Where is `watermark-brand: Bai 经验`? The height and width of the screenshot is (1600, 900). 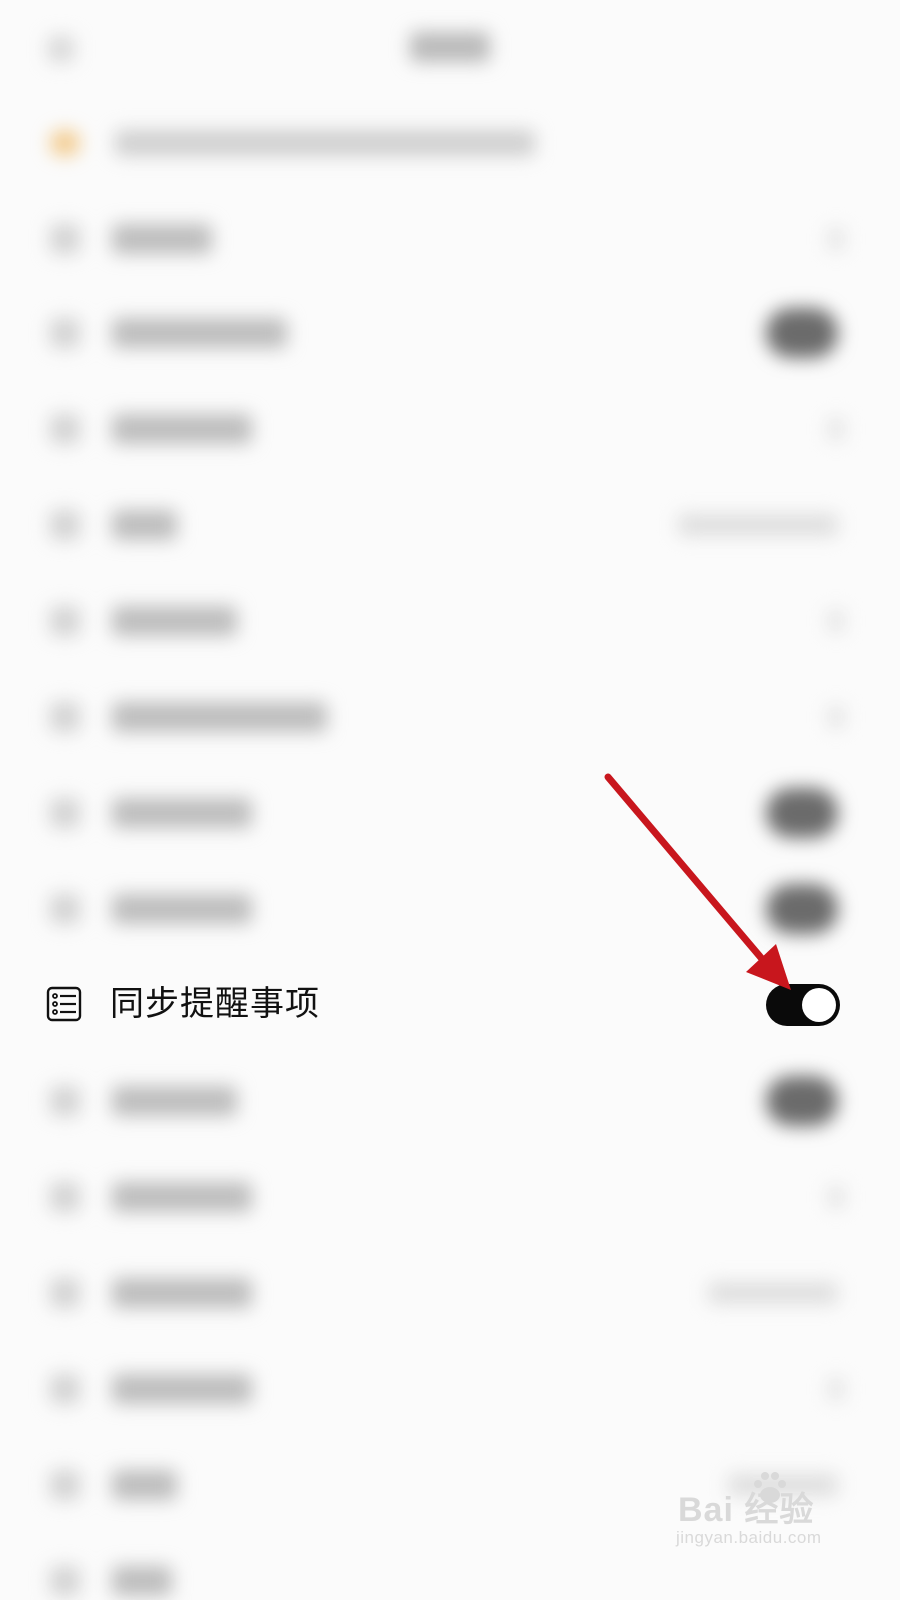
watermark-brand: Bai 经验 is located at coordinates (746, 1510).